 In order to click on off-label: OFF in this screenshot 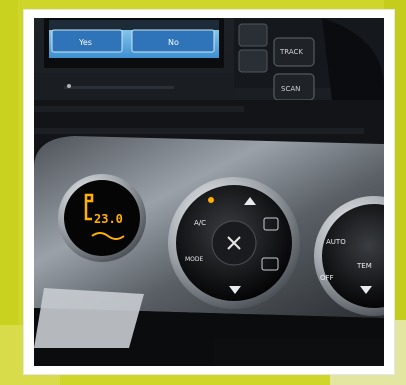, I will do `click(327, 278)`.